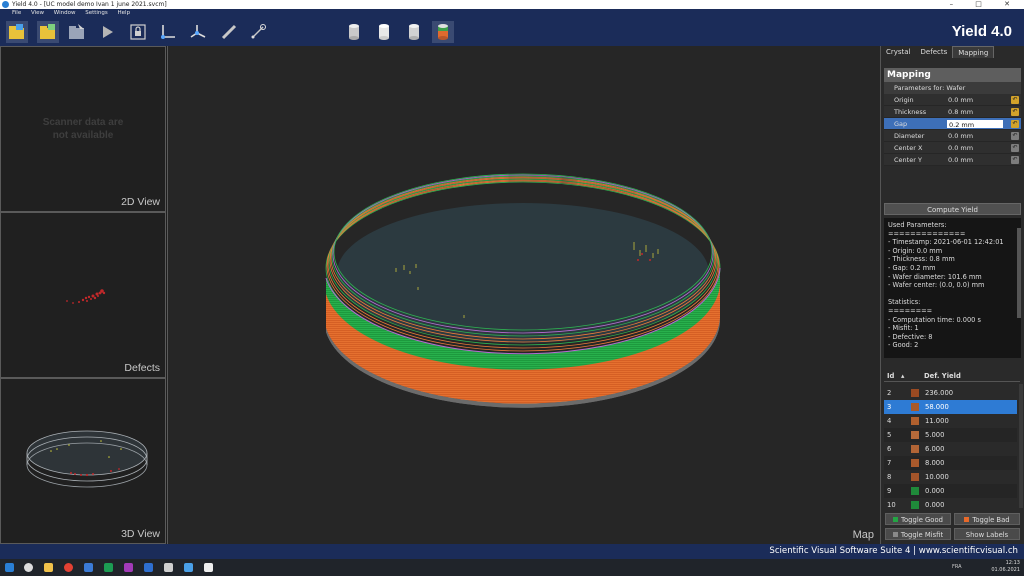  What do you see at coordinates (1019, 273) in the screenshot?
I see `log-scrollbar` at bounding box center [1019, 273].